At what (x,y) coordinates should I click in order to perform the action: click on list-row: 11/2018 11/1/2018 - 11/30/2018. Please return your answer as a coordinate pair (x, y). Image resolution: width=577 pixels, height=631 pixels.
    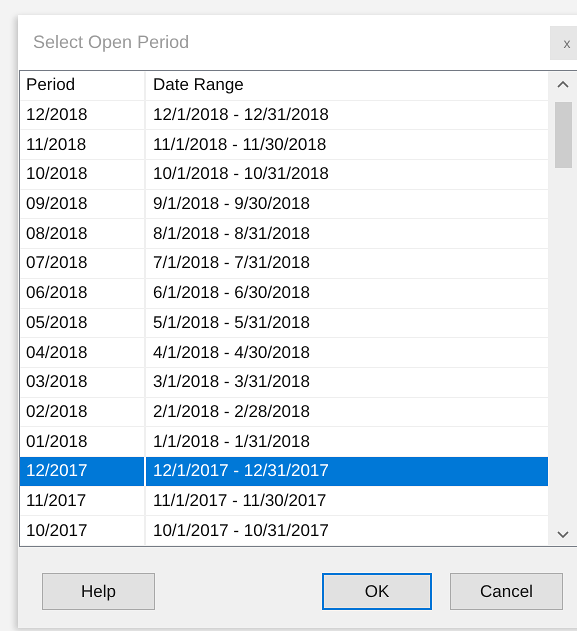
    Looking at the image, I should click on (284, 145).